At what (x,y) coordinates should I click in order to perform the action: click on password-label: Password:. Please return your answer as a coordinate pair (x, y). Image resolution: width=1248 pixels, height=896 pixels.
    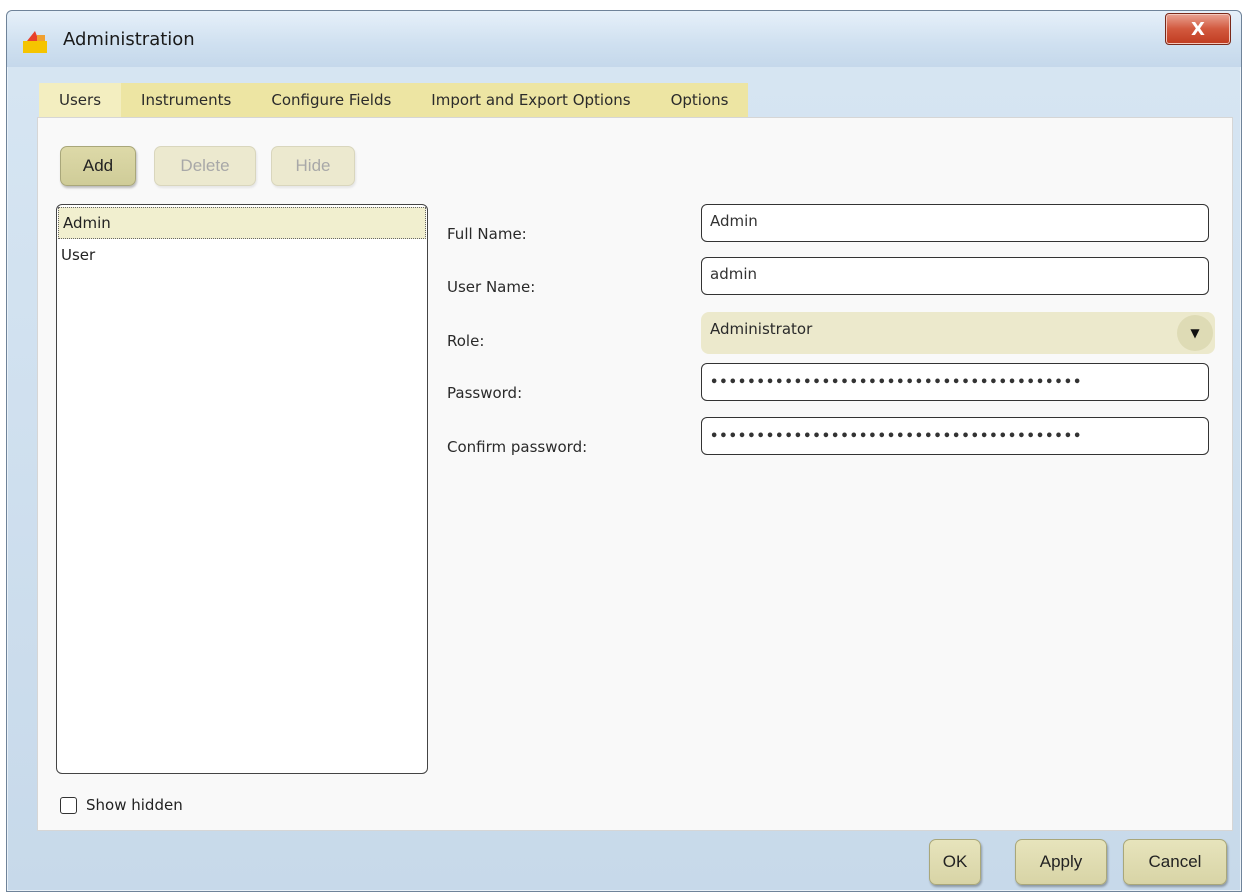
    Looking at the image, I should click on (485, 393).